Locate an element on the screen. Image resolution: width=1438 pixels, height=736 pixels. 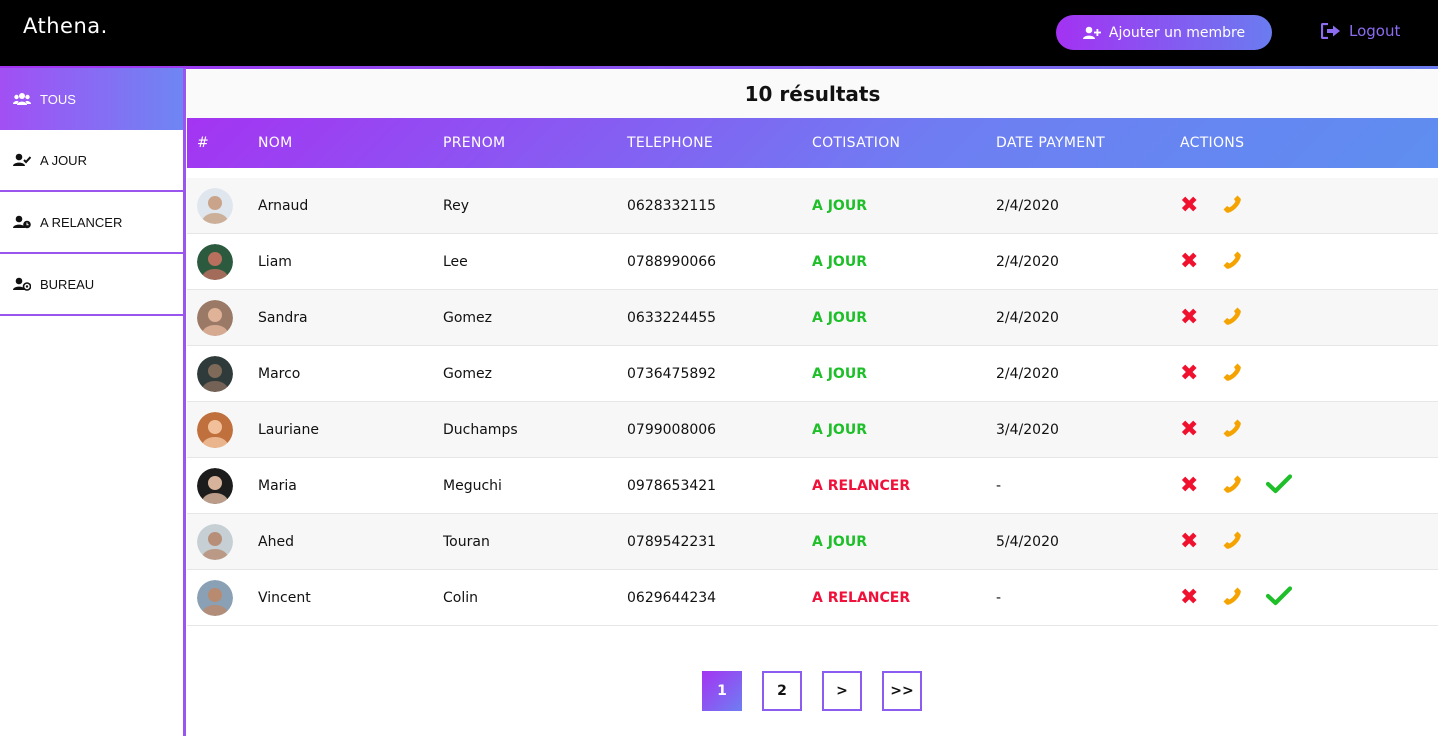
users-icon is located at coordinates (22, 99).